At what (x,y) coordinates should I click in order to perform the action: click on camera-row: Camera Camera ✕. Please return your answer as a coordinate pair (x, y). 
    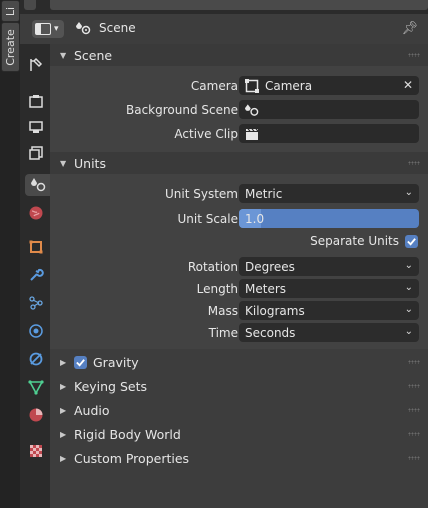
    Looking at the image, I should click on (239, 86).